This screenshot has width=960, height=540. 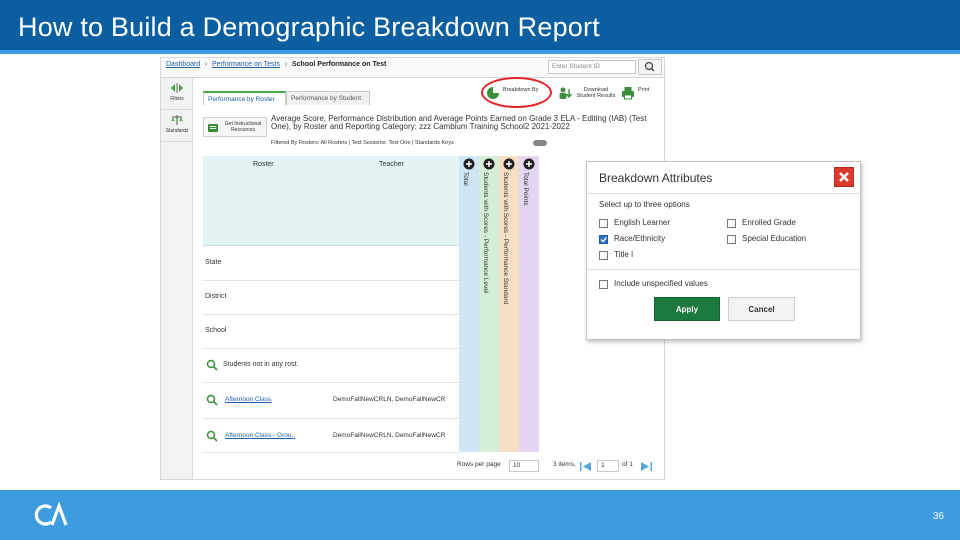 I want to click on table-row: State, so click(x=331, y=263).